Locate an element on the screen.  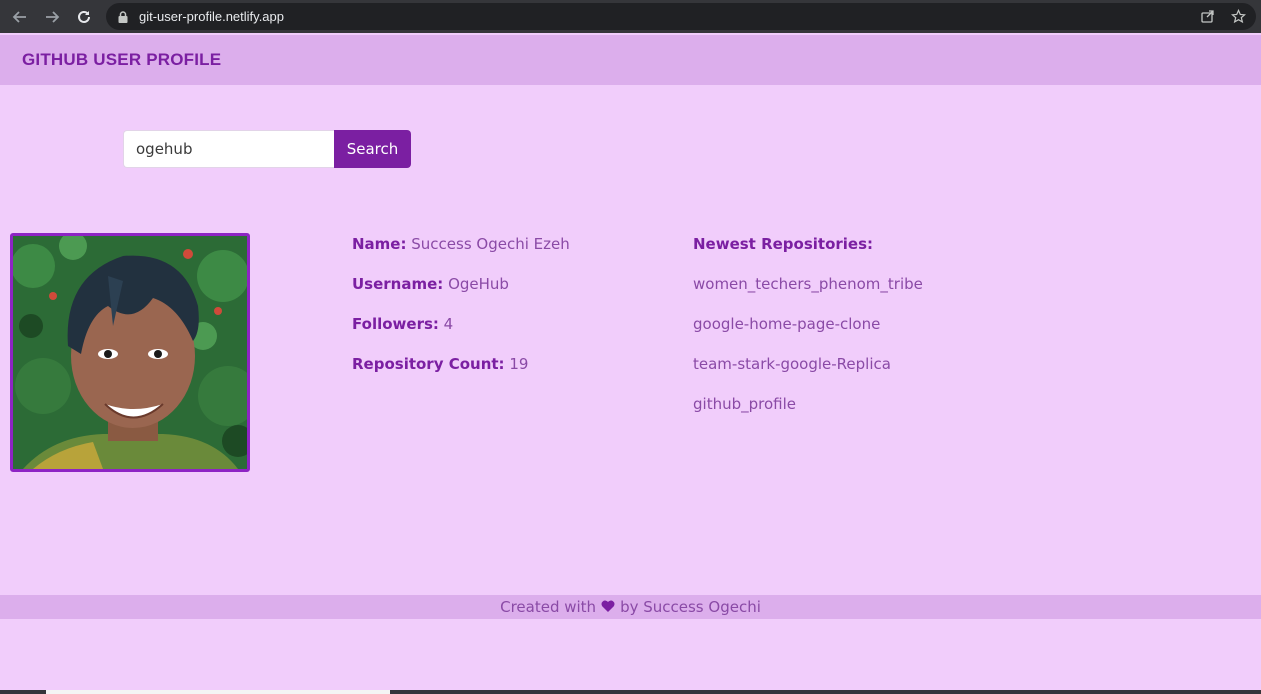
taskbar-strip is located at coordinates (630, 692).